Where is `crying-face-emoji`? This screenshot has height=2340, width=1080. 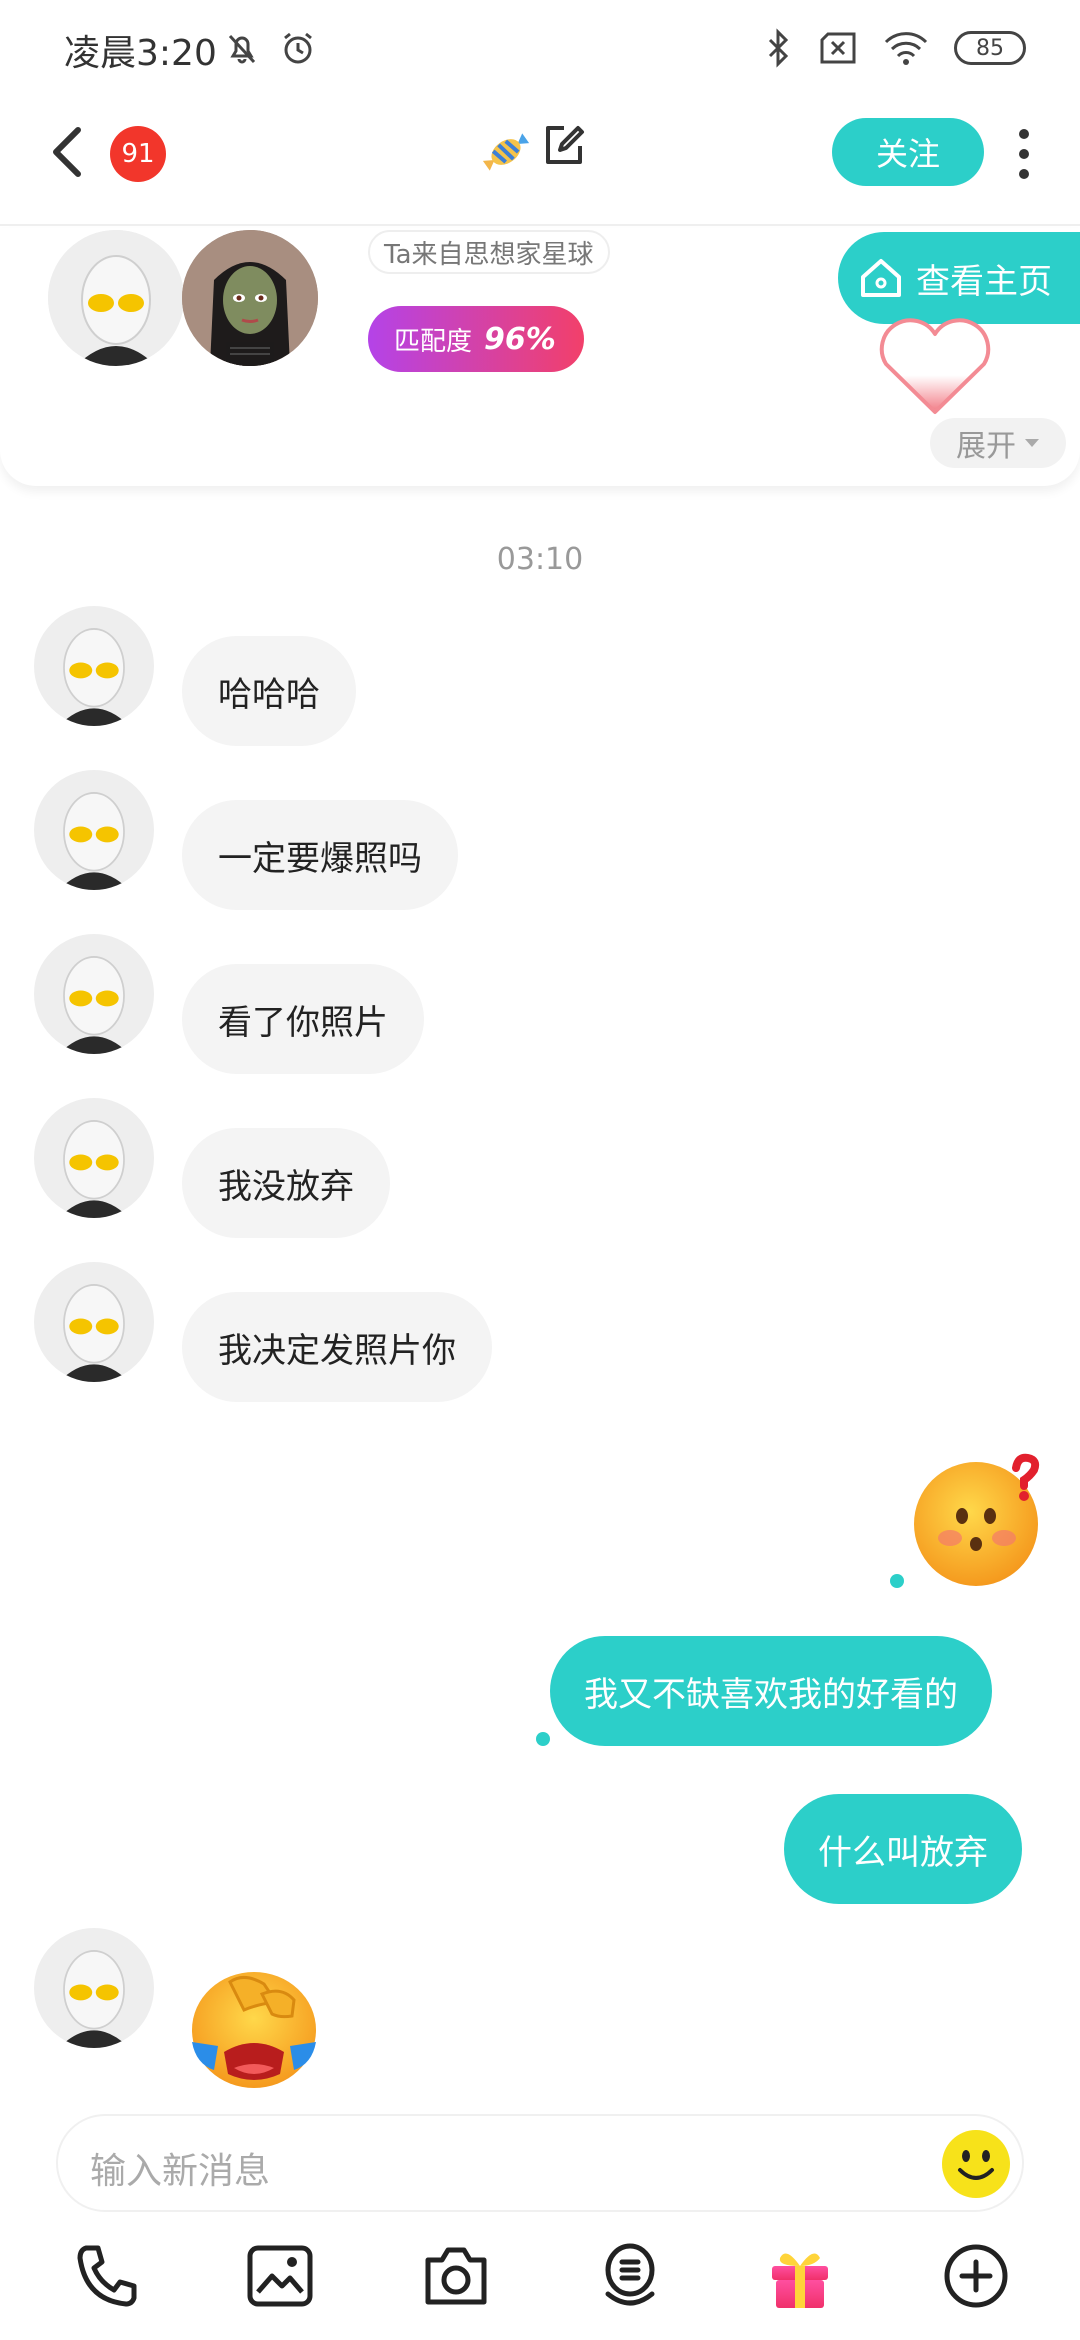 crying-face-emoji is located at coordinates (254, 2027).